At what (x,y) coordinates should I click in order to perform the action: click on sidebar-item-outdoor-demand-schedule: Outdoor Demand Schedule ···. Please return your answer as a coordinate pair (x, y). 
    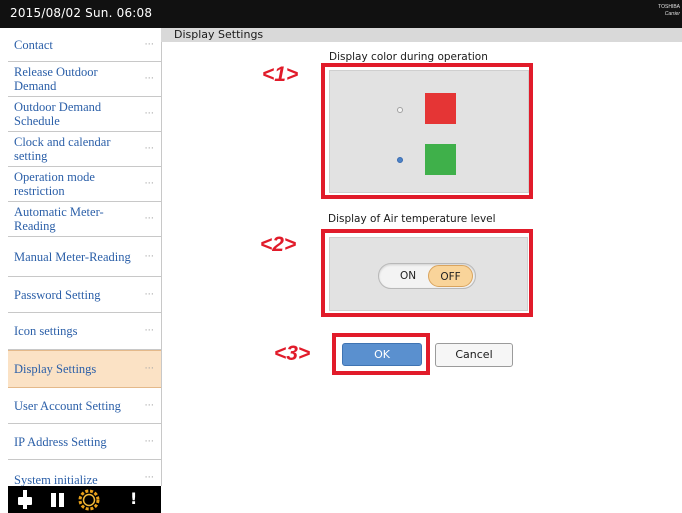
    Looking at the image, I should click on (84, 114).